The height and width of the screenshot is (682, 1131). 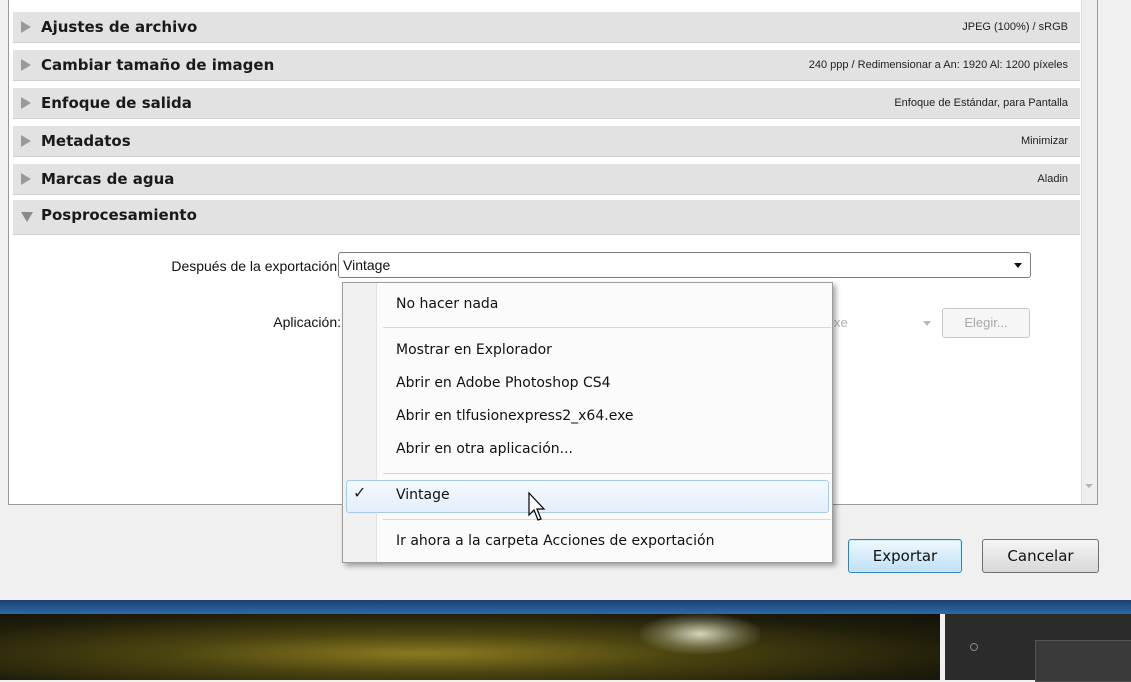 What do you see at coordinates (470, 647) in the screenshot?
I see `background-photo` at bounding box center [470, 647].